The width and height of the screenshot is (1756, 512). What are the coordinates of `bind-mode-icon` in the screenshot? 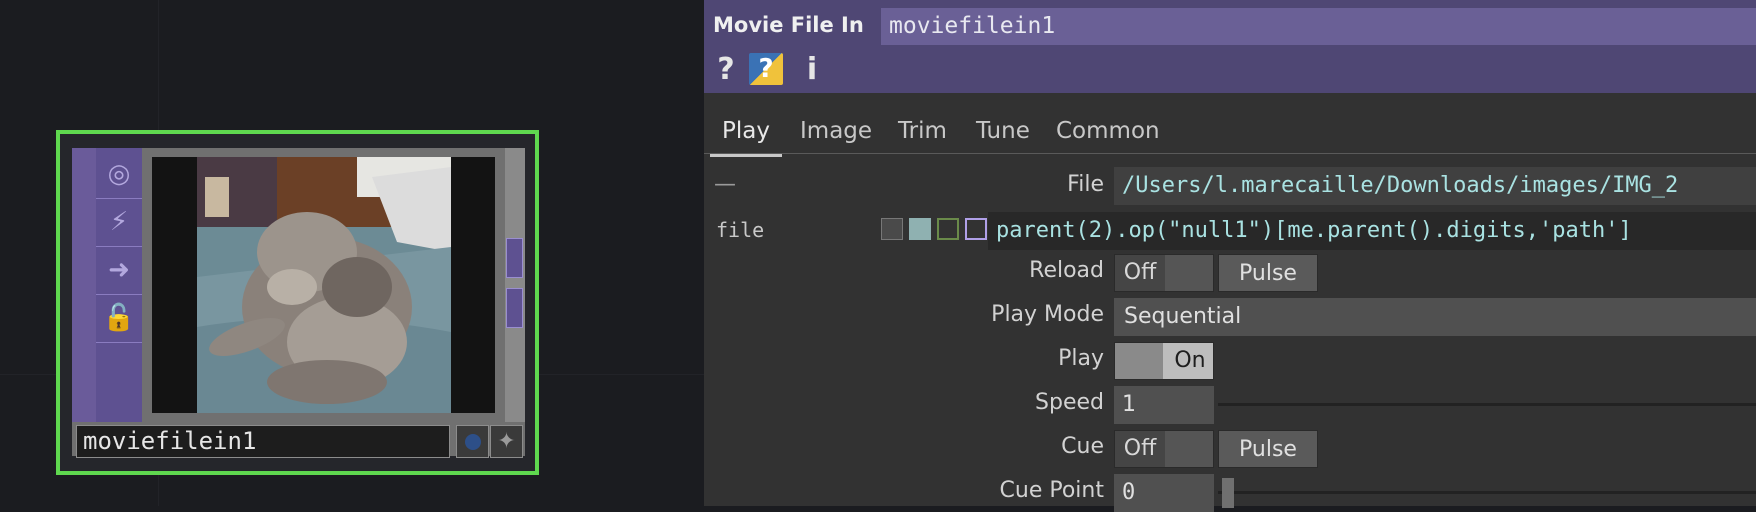 It's located at (976, 229).